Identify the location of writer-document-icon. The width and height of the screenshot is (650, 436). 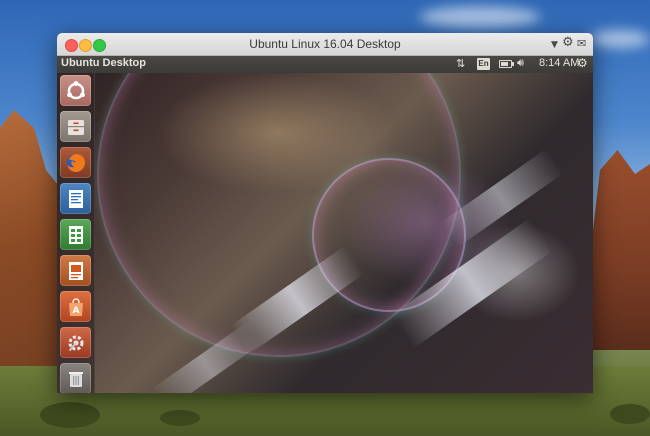
(75, 198).